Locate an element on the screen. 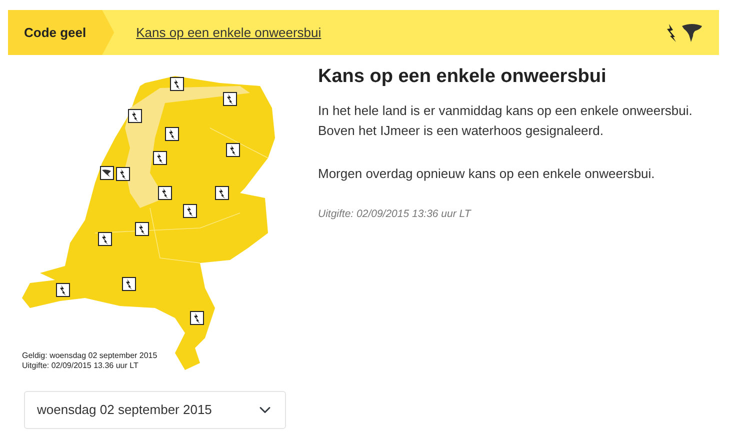 The width and height of the screenshot is (732, 433). tornado-icon is located at coordinates (692, 32).